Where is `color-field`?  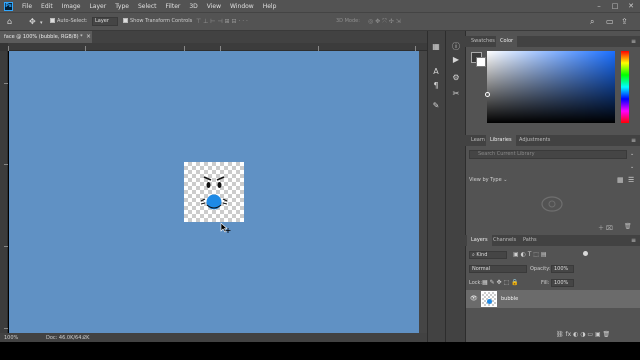
color-field is located at coordinates (551, 87).